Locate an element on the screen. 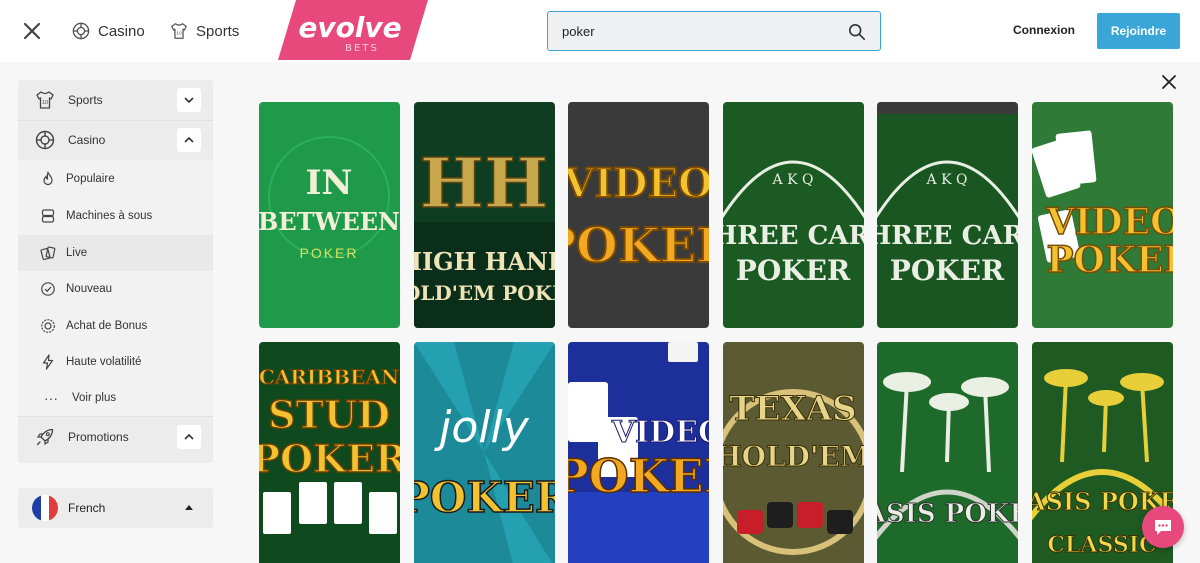  game-title-line: HOLD'EM POKER is located at coordinates (484, 293).